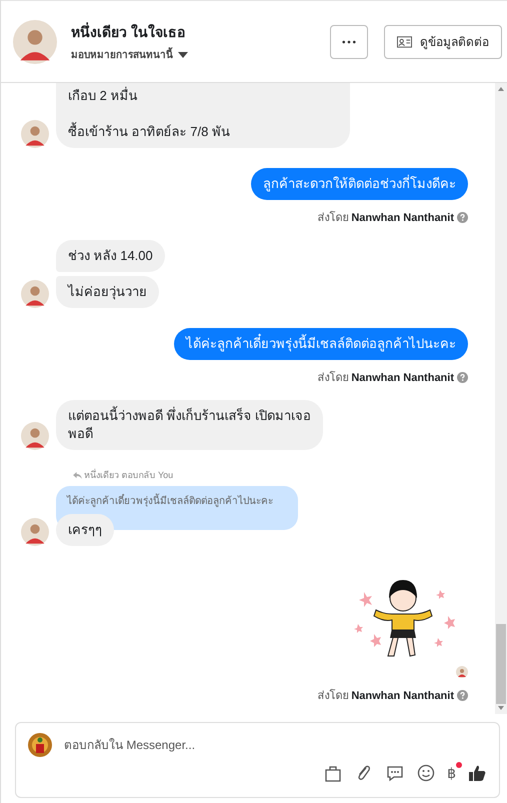  What do you see at coordinates (107, 292) in the screenshot?
I see `message-bubble: ไม่ค่อยวุ่นวาย` at bounding box center [107, 292].